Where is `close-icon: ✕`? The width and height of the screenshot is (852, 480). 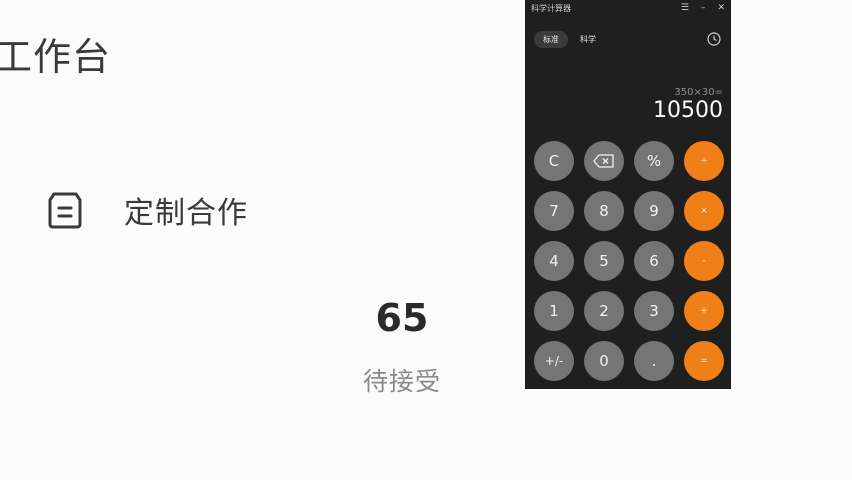 close-icon: ✕ is located at coordinates (721, 8).